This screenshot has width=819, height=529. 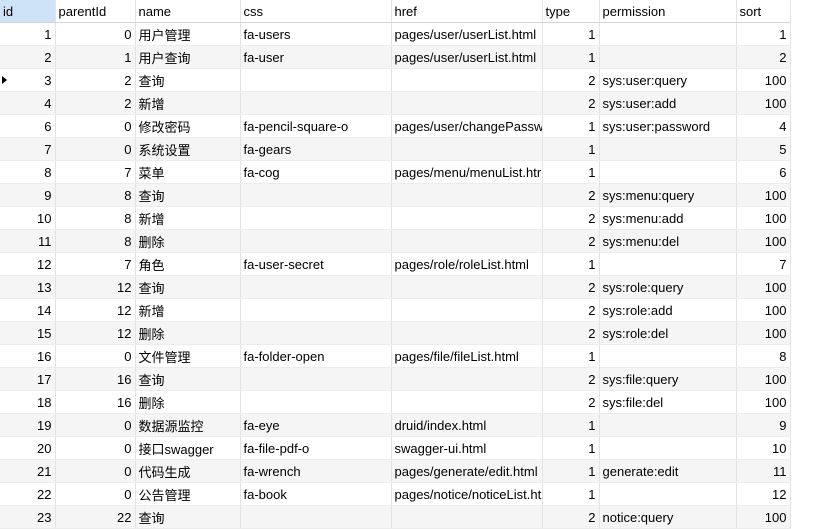 What do you see at coordinates (28, 149) in the screenshot?
I see `cell-id: 7` at bounding box center [28, 149].